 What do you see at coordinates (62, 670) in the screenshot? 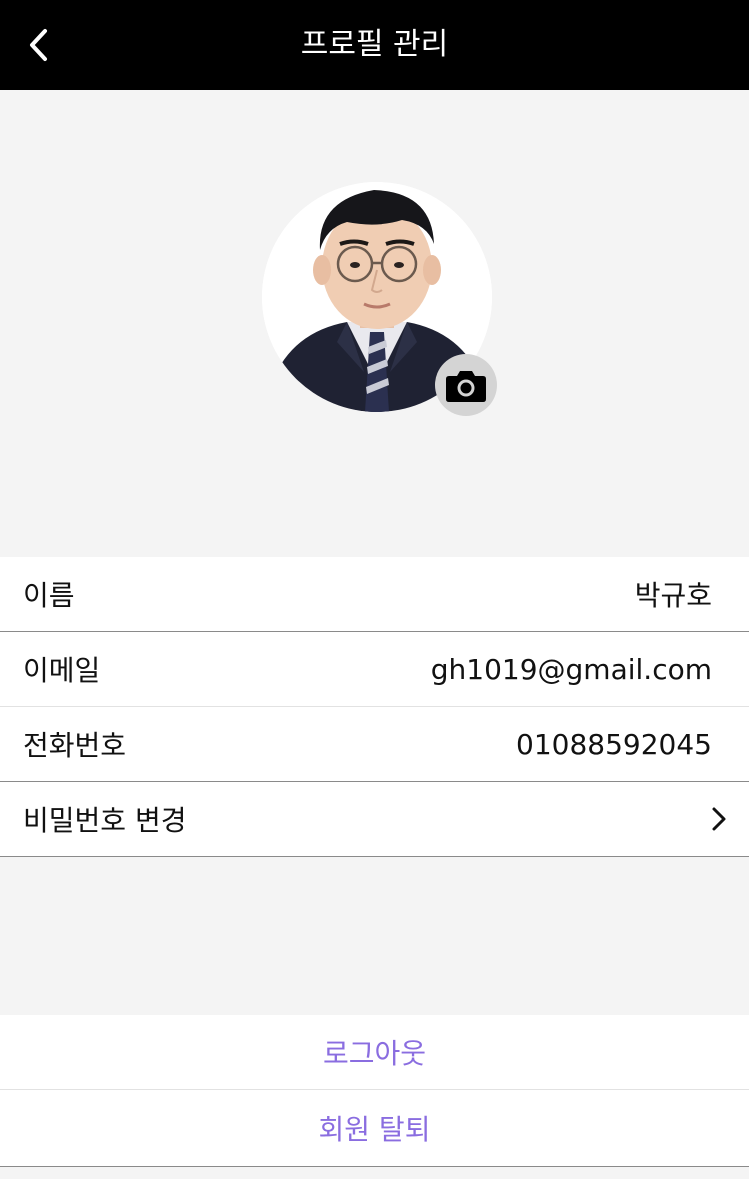
I see `email-label: 이메일` at bounding box center [62, 670].